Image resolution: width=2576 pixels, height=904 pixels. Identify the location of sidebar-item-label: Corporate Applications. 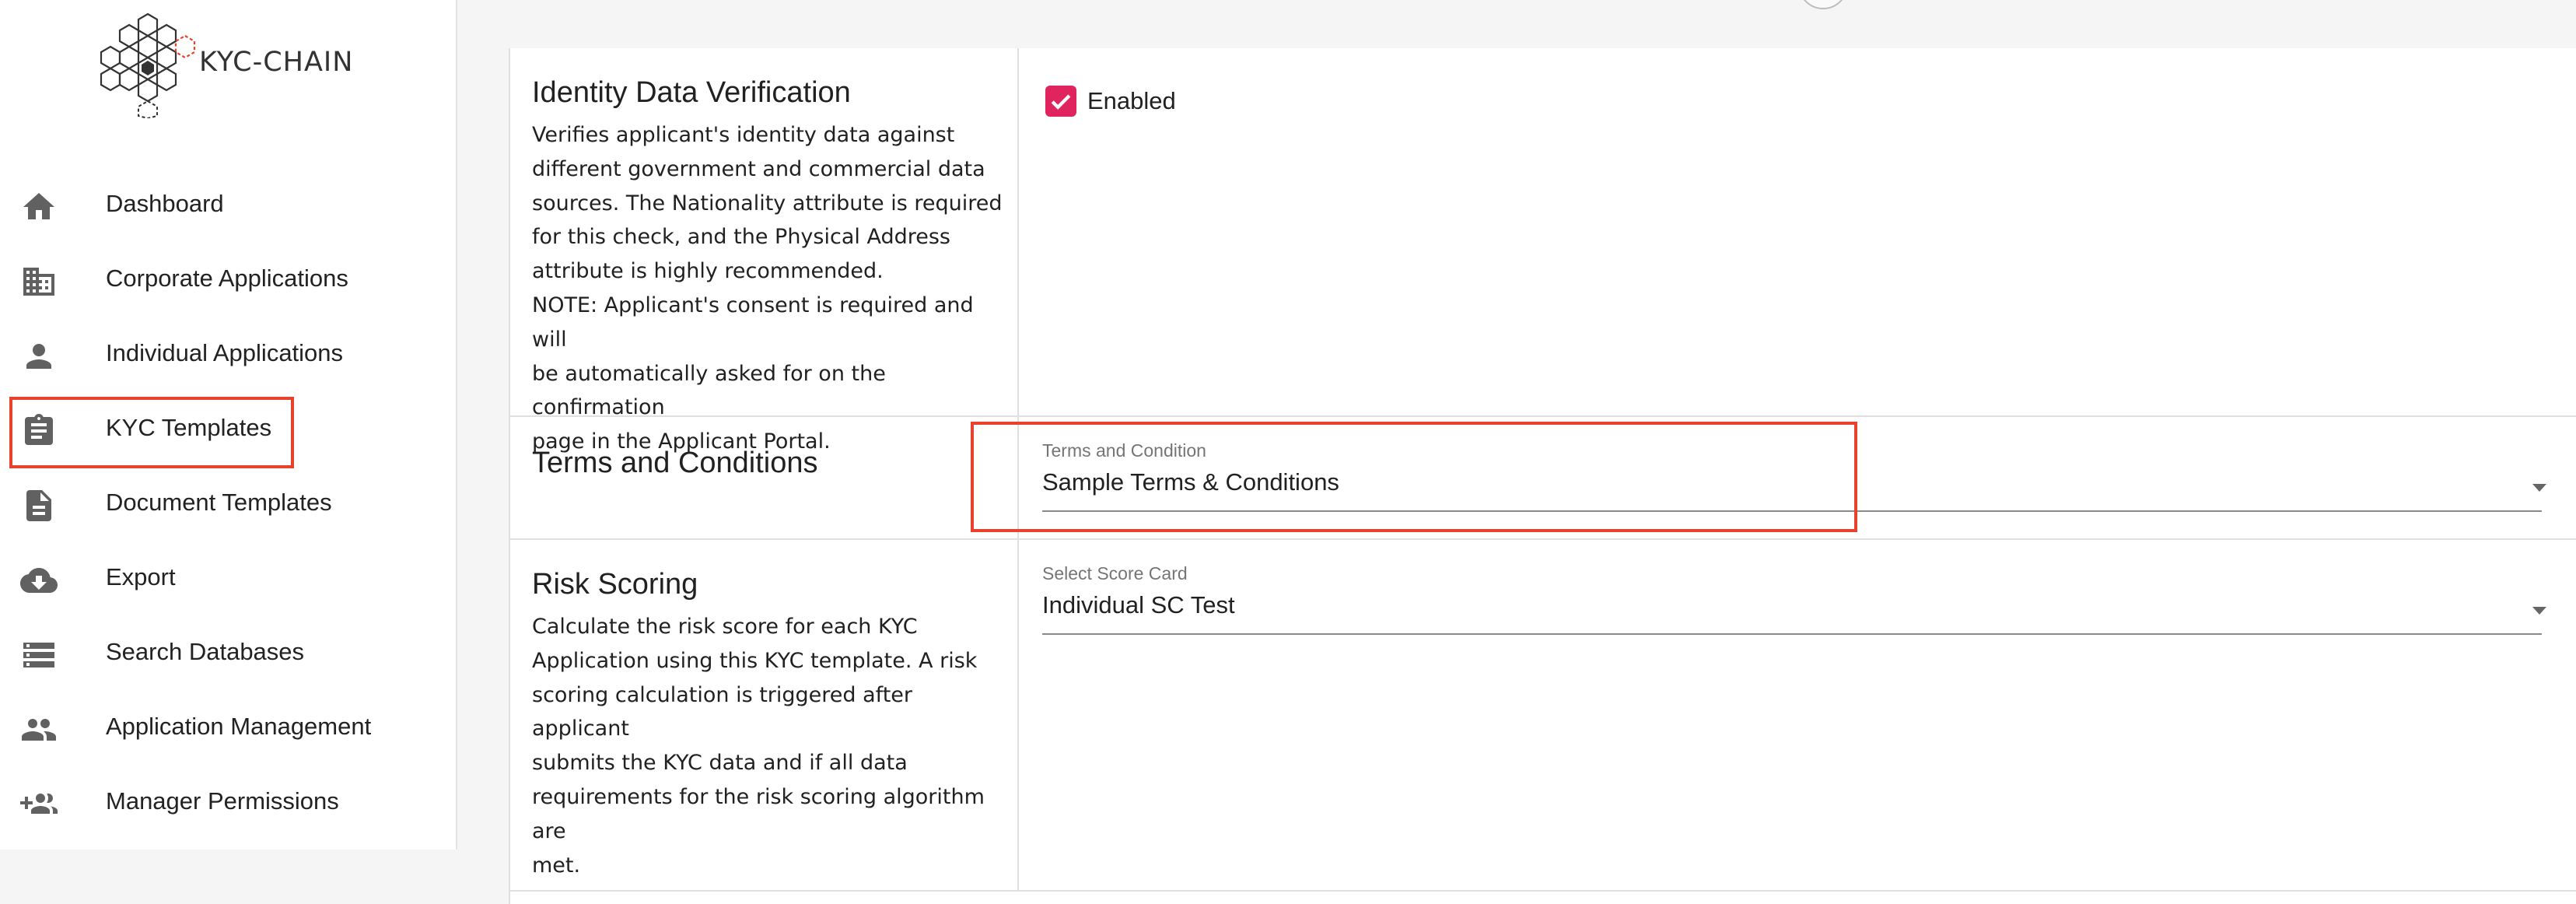
(227, 279).